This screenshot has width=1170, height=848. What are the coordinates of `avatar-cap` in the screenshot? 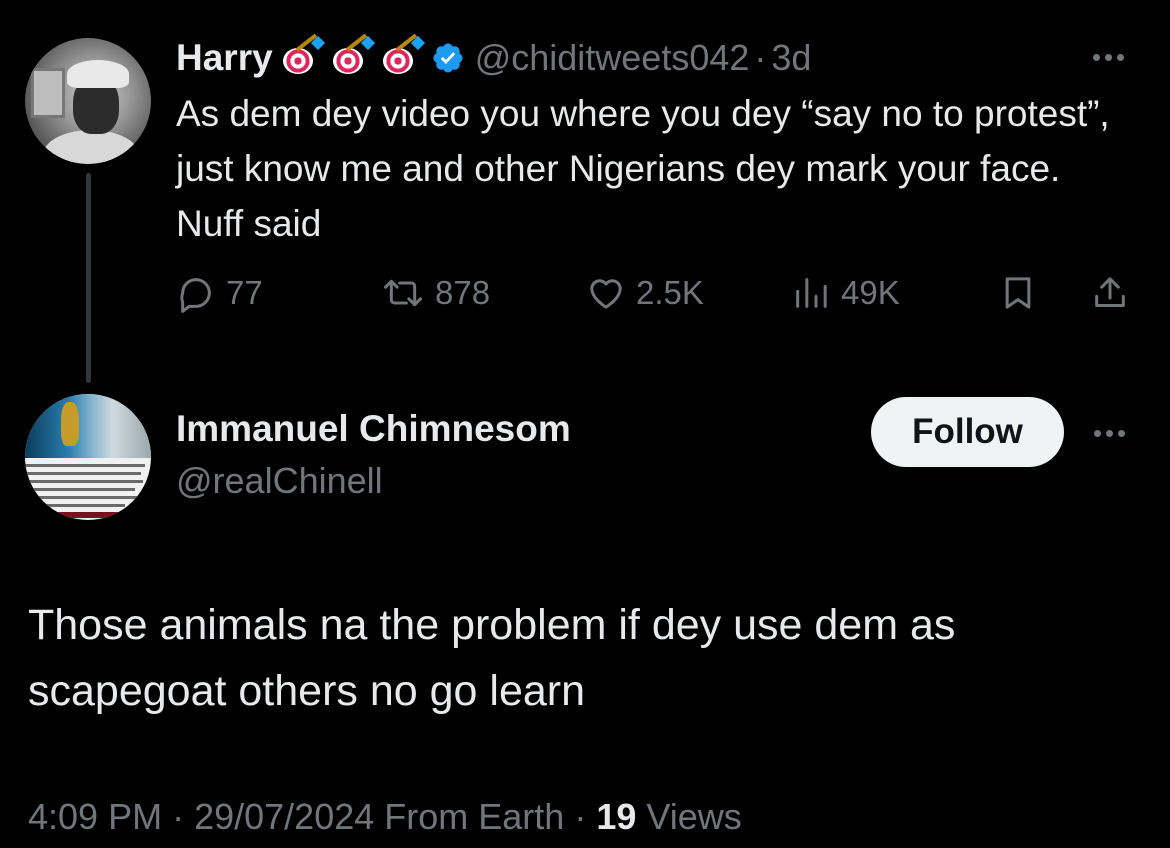 It's located at (98, 74).